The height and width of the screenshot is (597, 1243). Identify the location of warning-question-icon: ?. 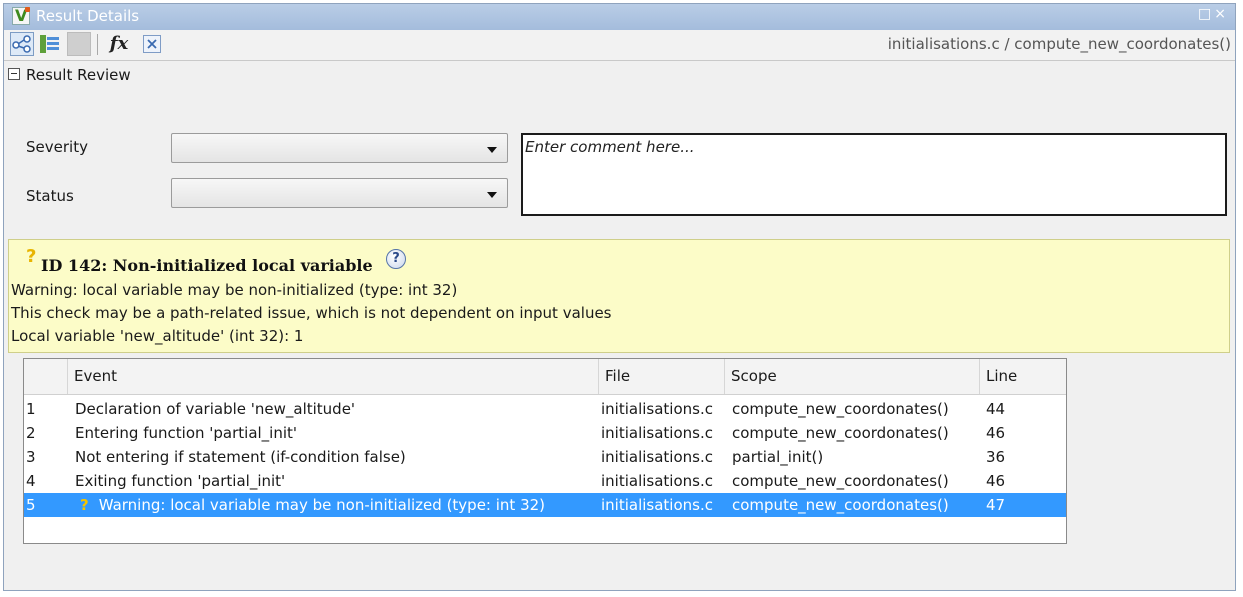
(84, 505).